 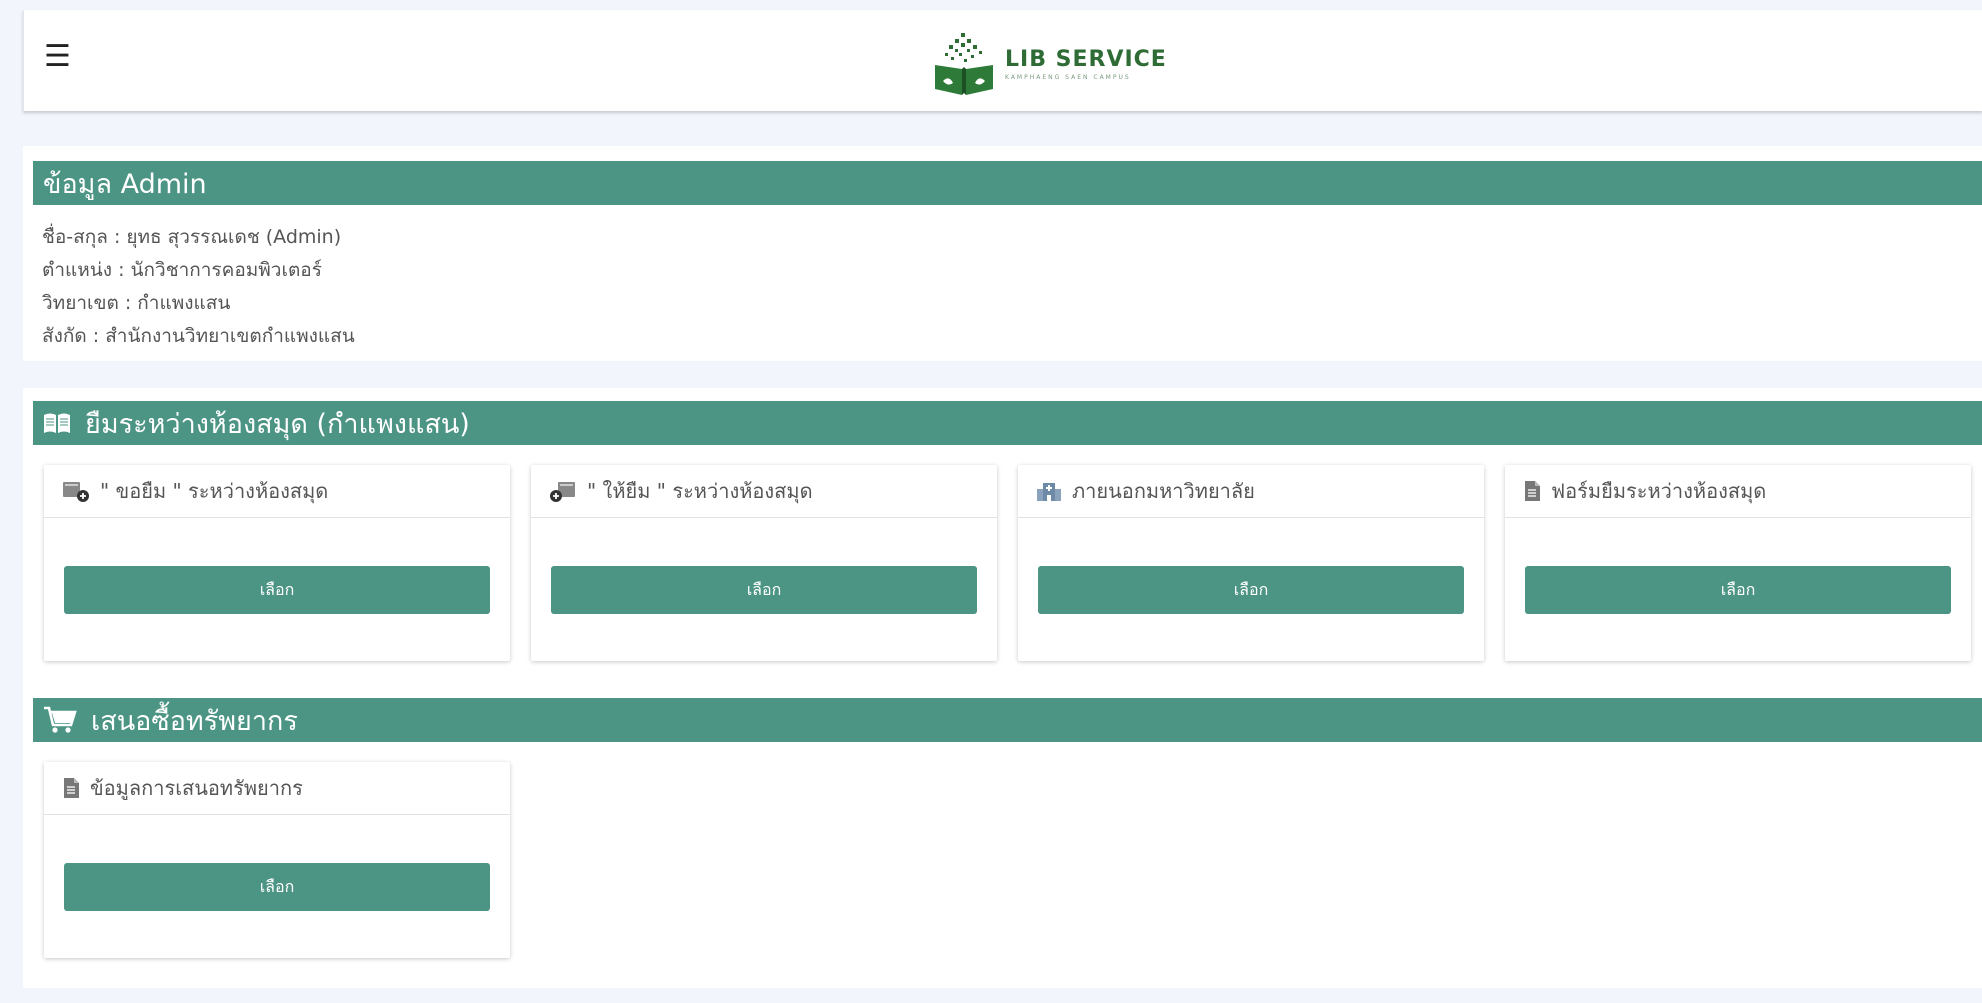 What do you see at coordinates (1068, 77) in the screenshot?
I see `logo-subtitle: KAMPHAENG SAEN CAMPUS` at bounding box center [1068, 77].